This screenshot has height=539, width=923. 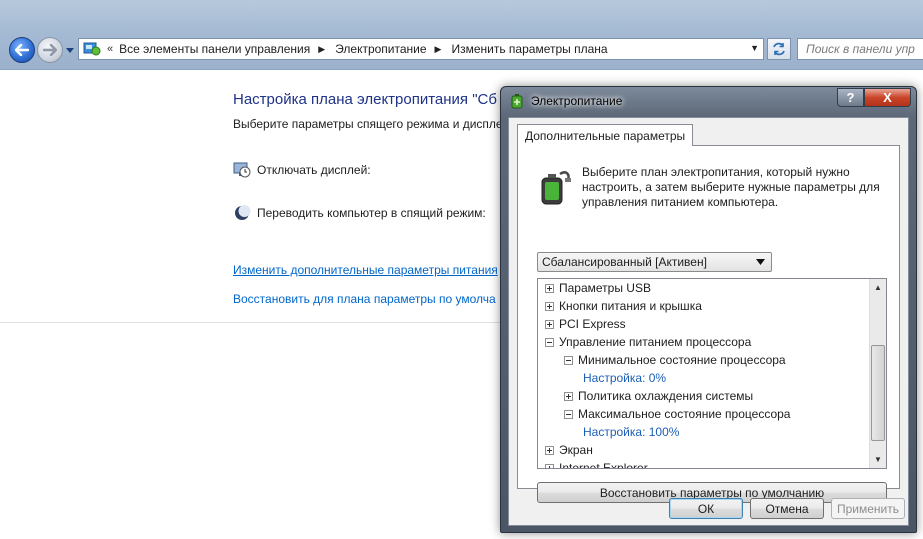 What do you see at coordinates (860, 49) in the screenshot?
I see `search-input: Поиск в панели упр` at bounding box center [860, 49].